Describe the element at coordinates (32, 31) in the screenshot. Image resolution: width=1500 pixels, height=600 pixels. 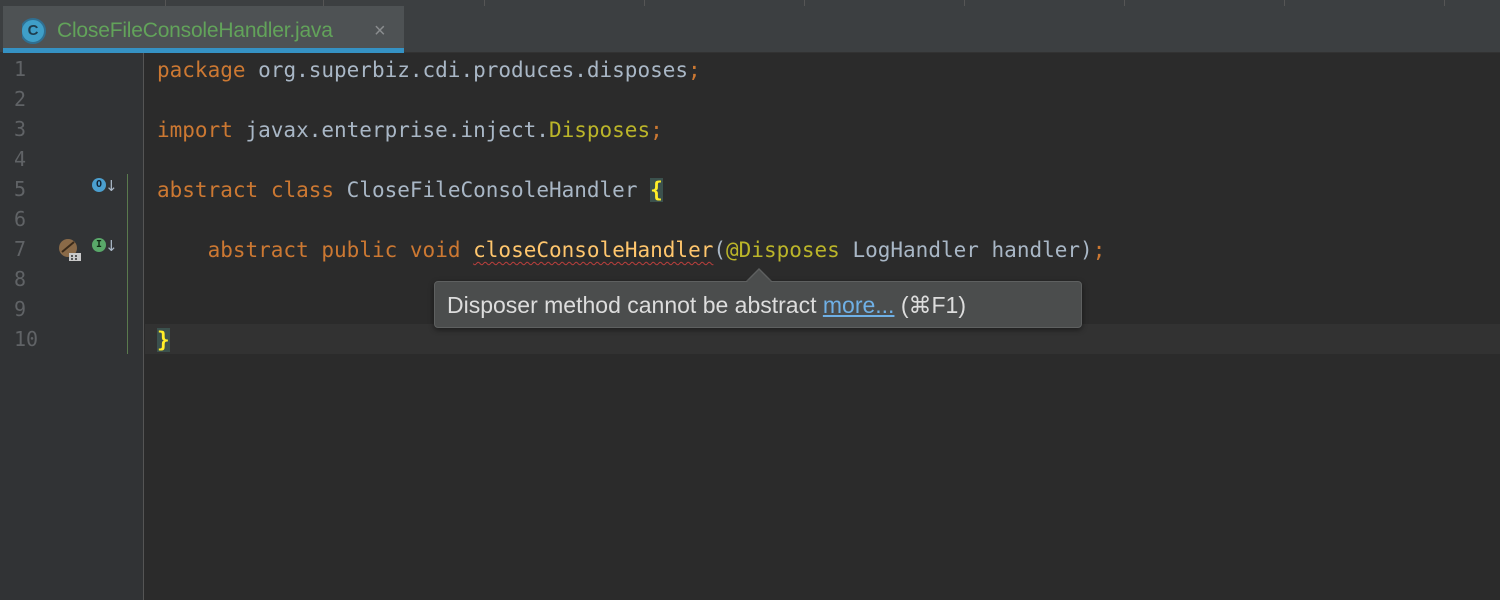
I see `java-class-icon: C` at that location.